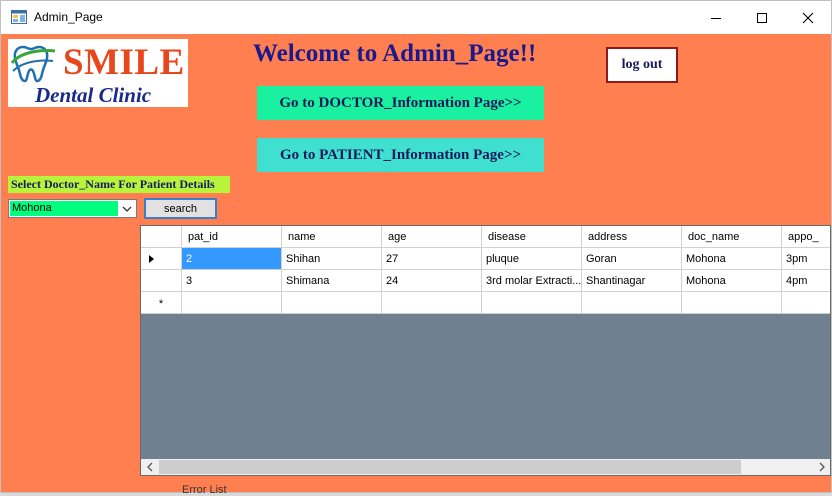 The image size is (832, 496). Describe the element at coordinates (806, 259) in the screenshot. I see `table-cell: 3pm` at that location.